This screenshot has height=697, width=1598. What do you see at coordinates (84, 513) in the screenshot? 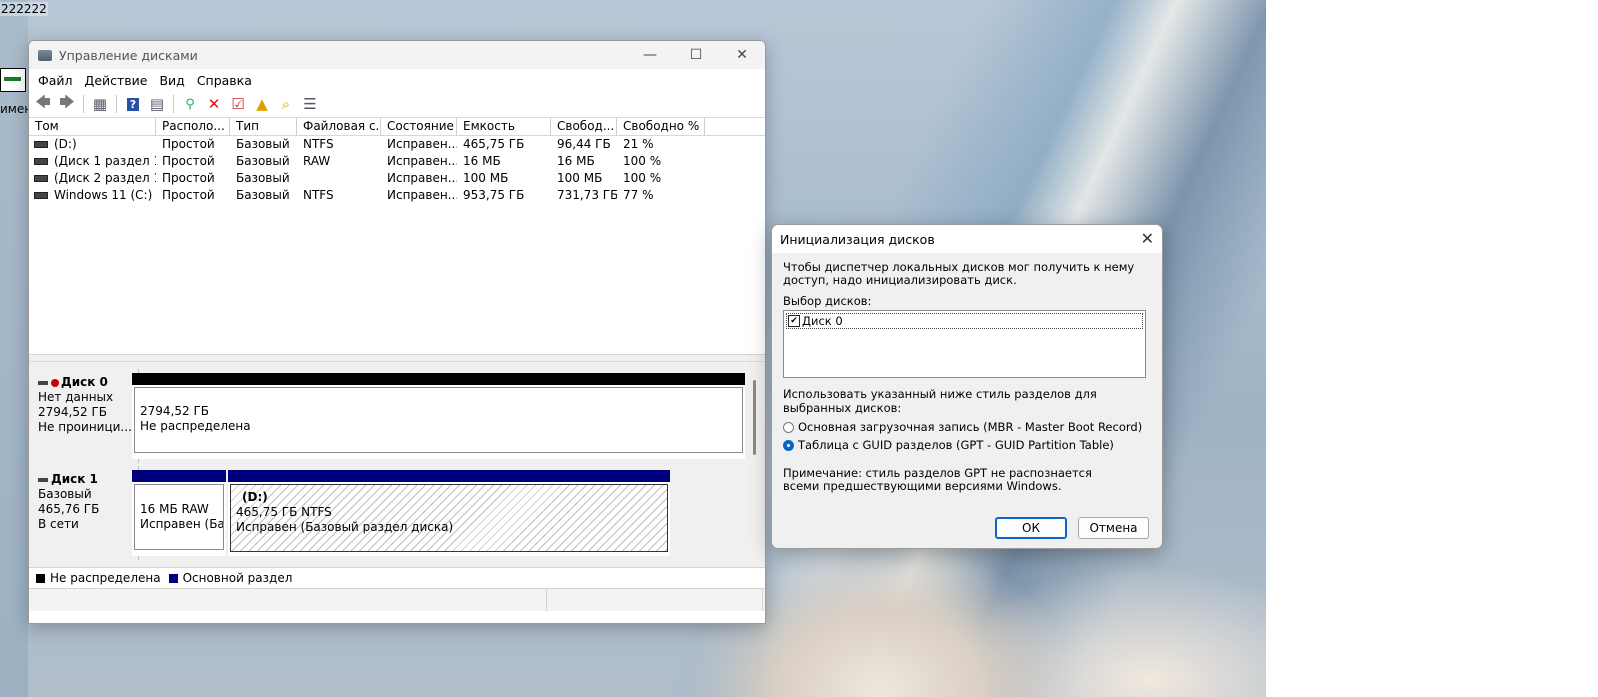
I see `disk-1-info: Диск 1 Базовый 465,76 ГБ В сети` at bounding box center [84, 513].